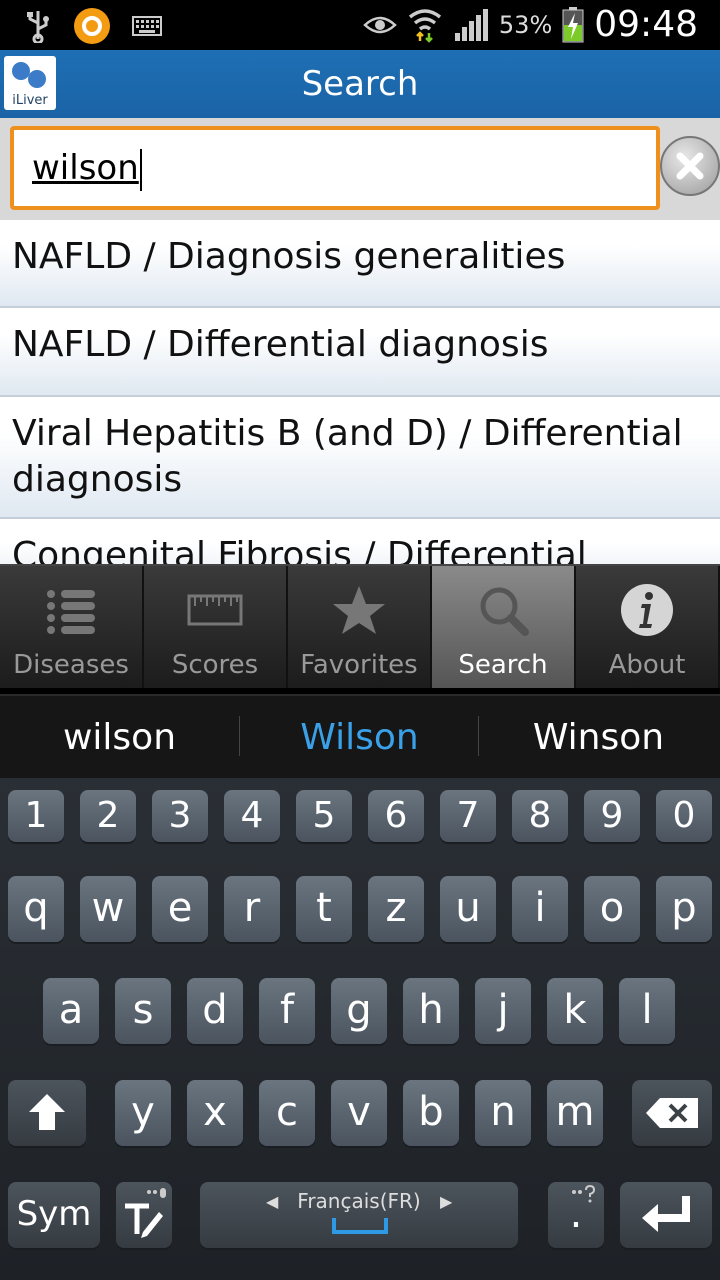  What do you see at coordinates (646, 24) in the screenshot?
I see `clock: 09:48` at bounding box center [646, 24].